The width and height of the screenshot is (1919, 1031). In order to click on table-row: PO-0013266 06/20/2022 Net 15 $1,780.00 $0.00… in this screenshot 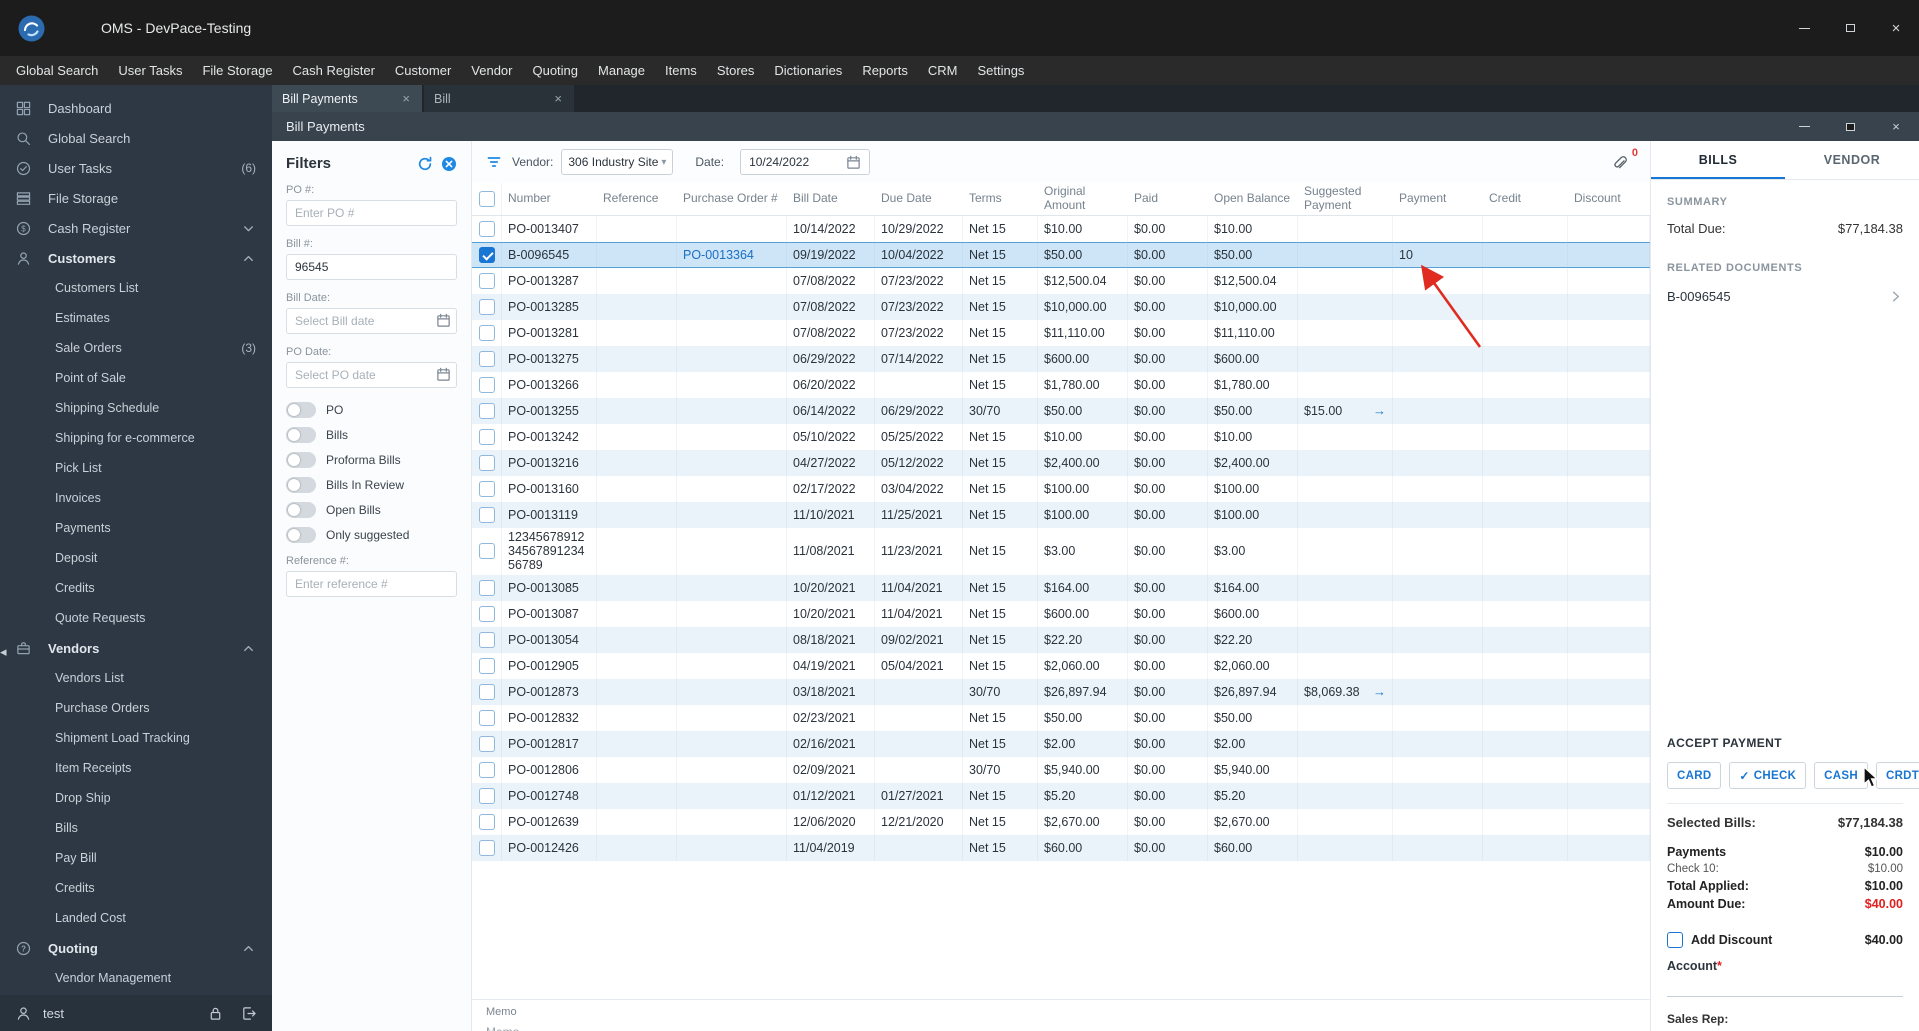, I will do `click(1061, 384)`.